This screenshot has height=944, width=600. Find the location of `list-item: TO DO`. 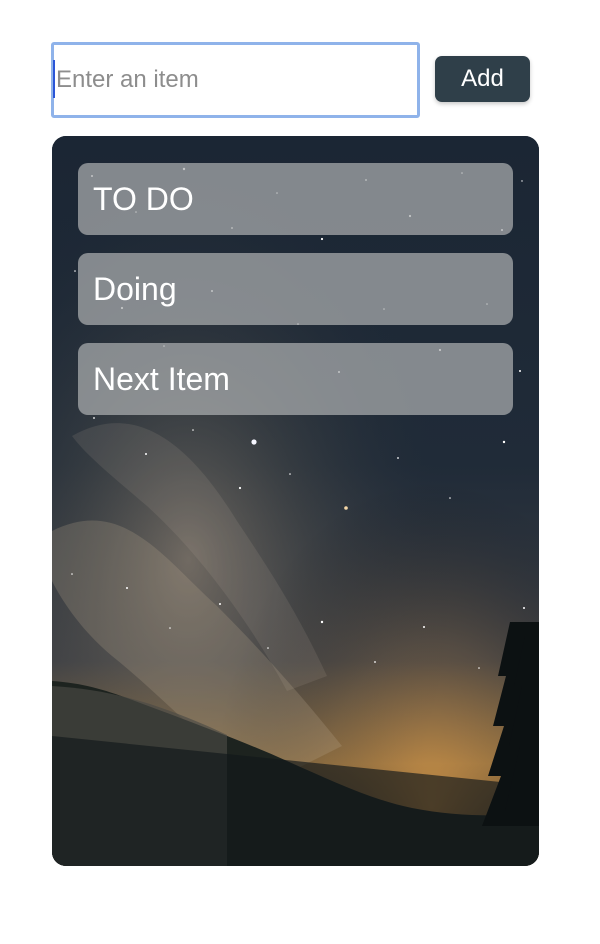

list-item: TO DO is located at coordinates (295, 199).